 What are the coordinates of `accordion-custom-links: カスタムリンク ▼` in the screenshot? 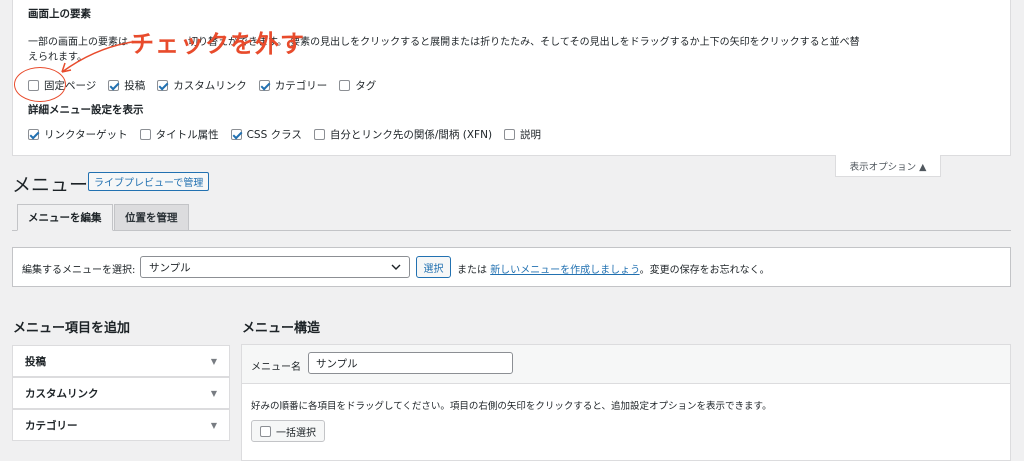 It's located at (121, 393).